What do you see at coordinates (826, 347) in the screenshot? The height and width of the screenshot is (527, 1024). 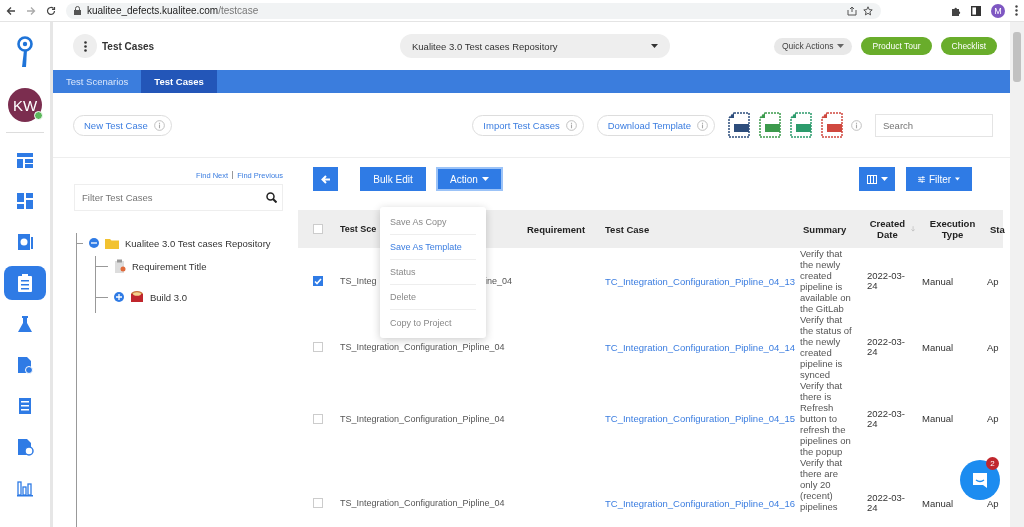 I see `table-cell-text: Verify that the status of the newly created pipeline is synced` at bounding box center [826, 347].